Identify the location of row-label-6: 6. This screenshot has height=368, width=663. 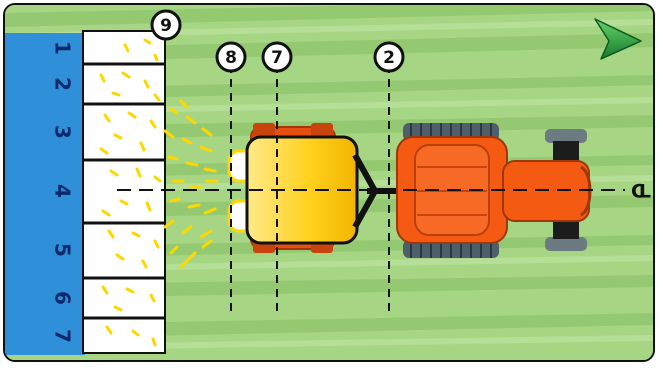
(63, 298).